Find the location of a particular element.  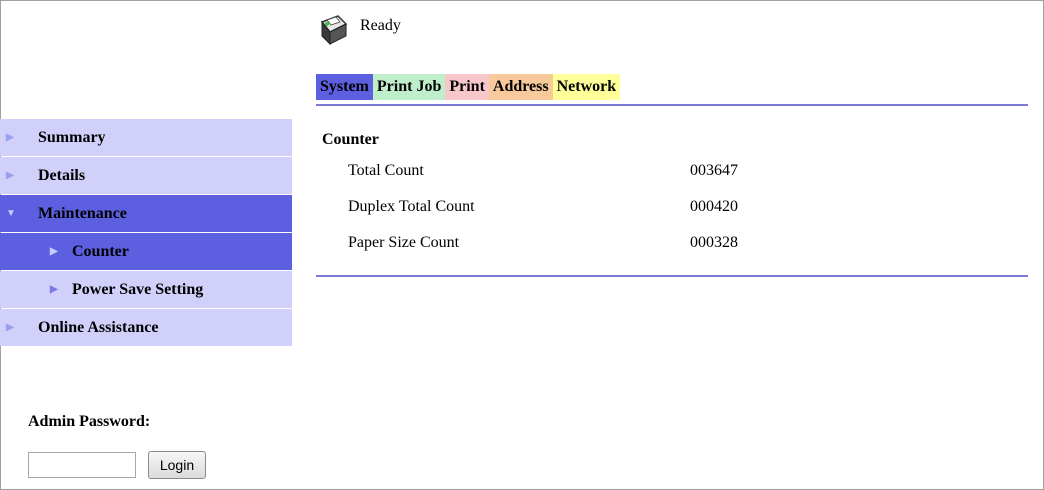

sidebar-item-label: Power Save Setting is located at coordinates (138, 289).